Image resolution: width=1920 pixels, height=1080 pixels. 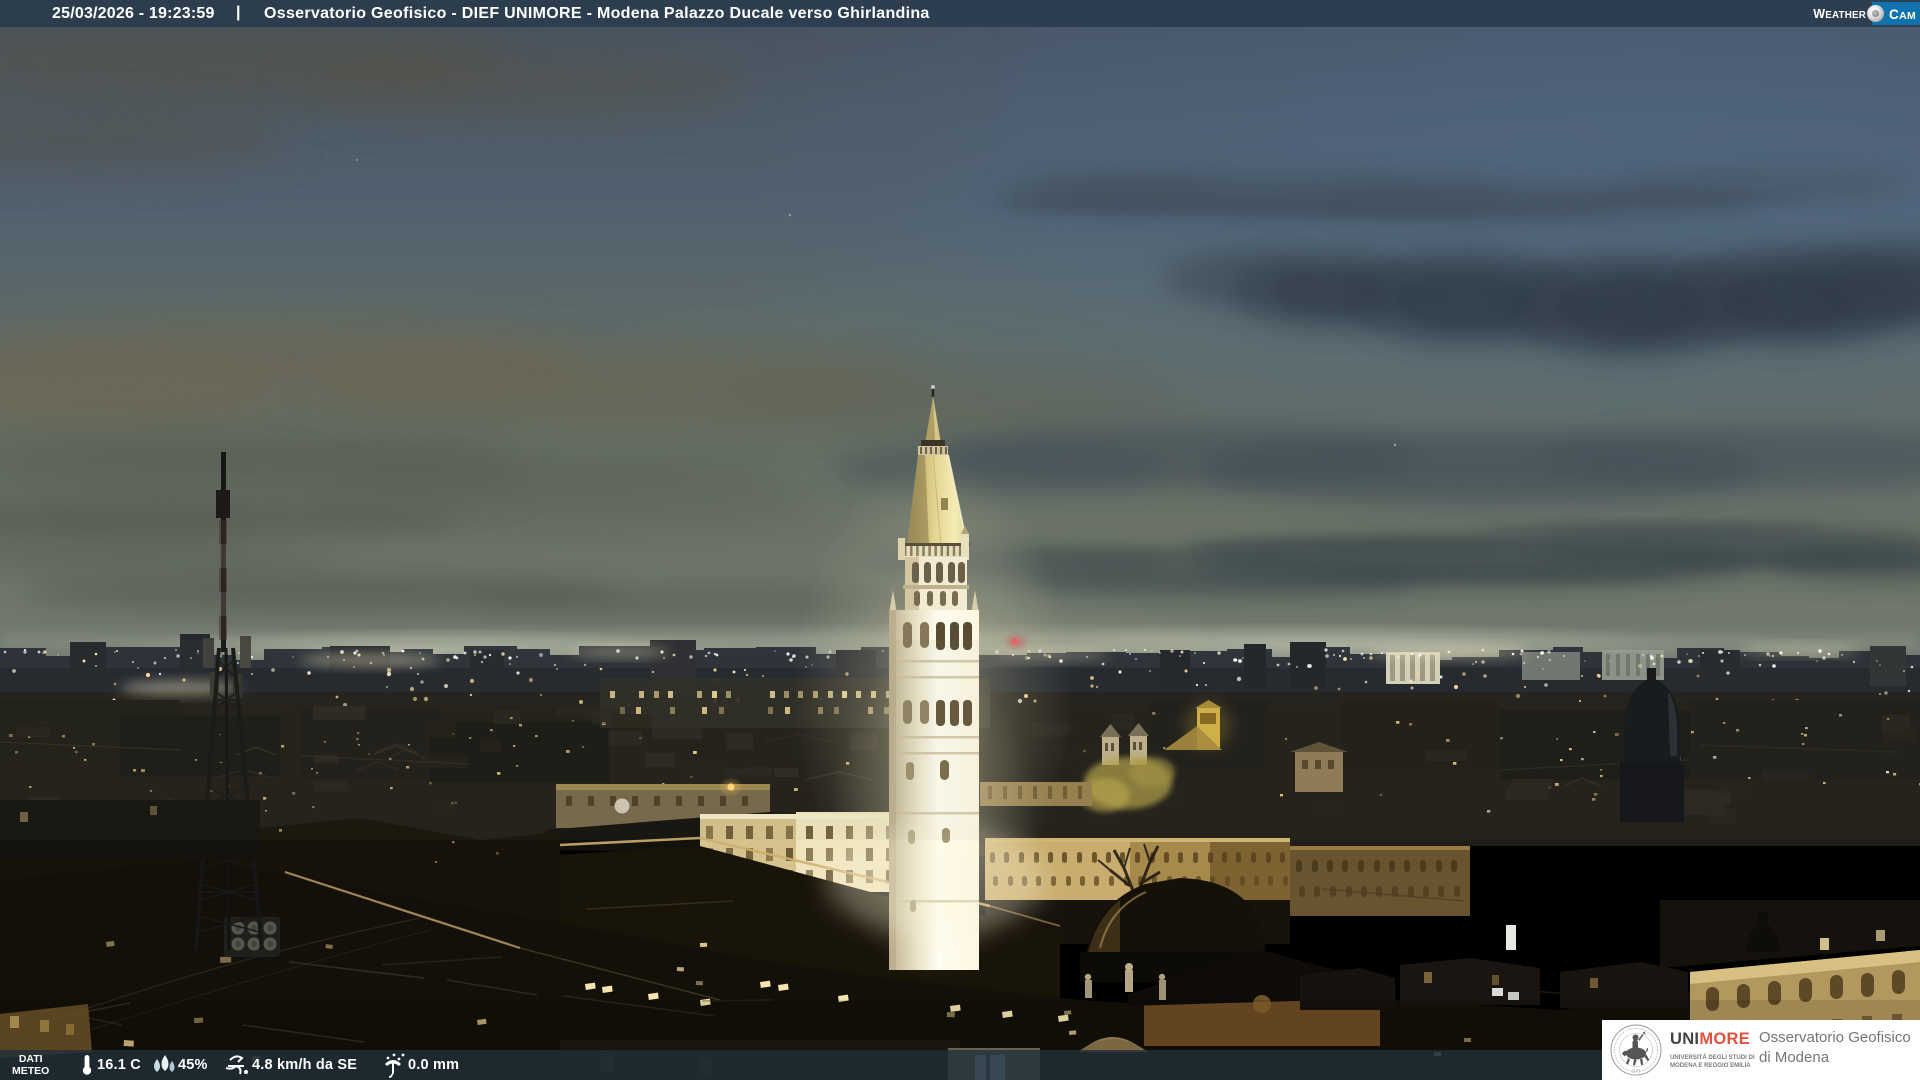 I want to click on svg-text: 1175, so click(x=1636, y=1071).